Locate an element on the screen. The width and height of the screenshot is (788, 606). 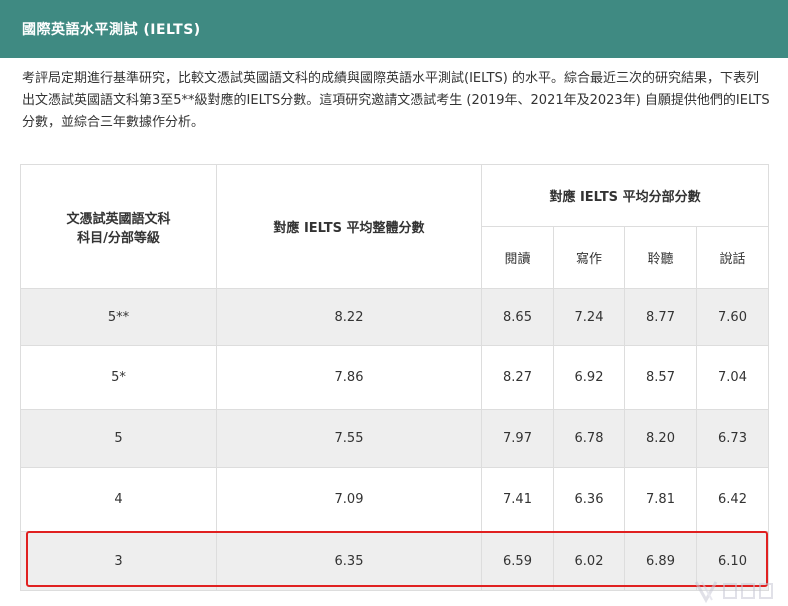
header-writing: 寫作 is located at coordinates (589, 257).